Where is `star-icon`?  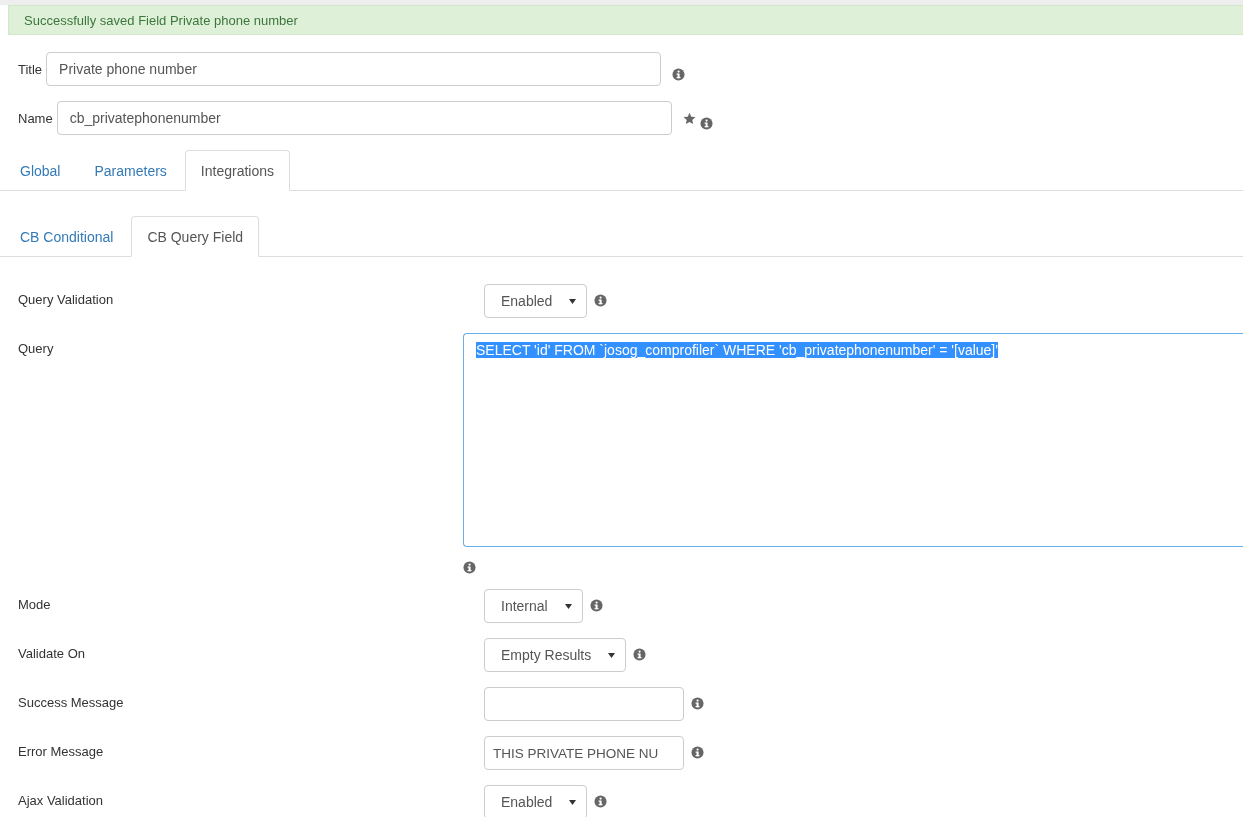 star-icon is located at coordinates (689, 118).